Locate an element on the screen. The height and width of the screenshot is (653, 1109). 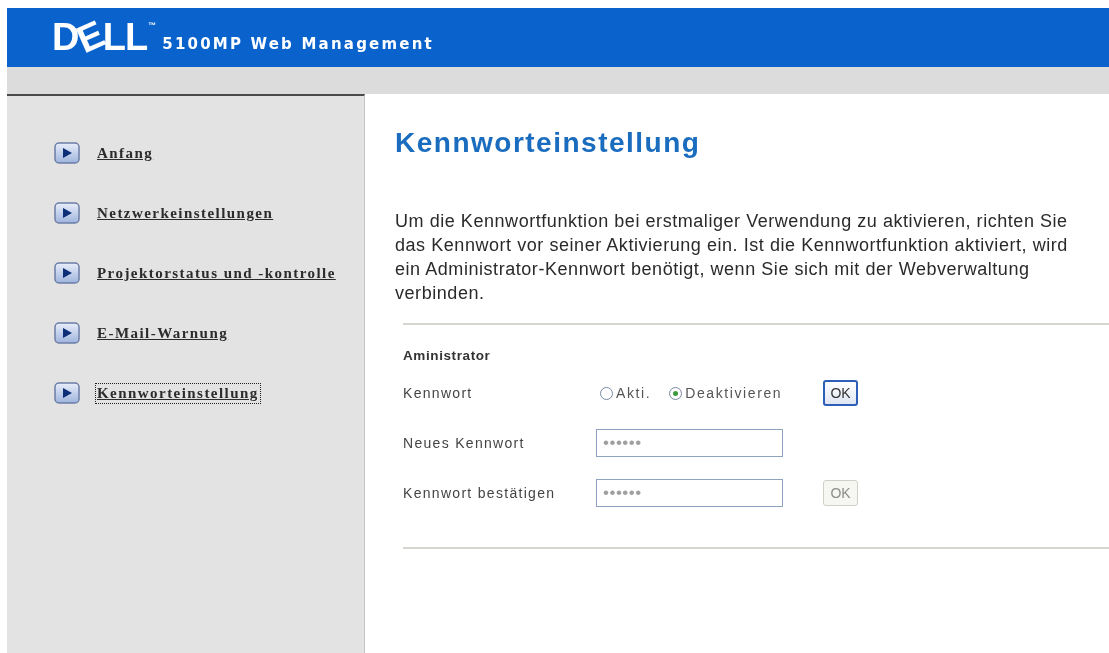
nav-link: Anfang is located at coordinates (125, 153).